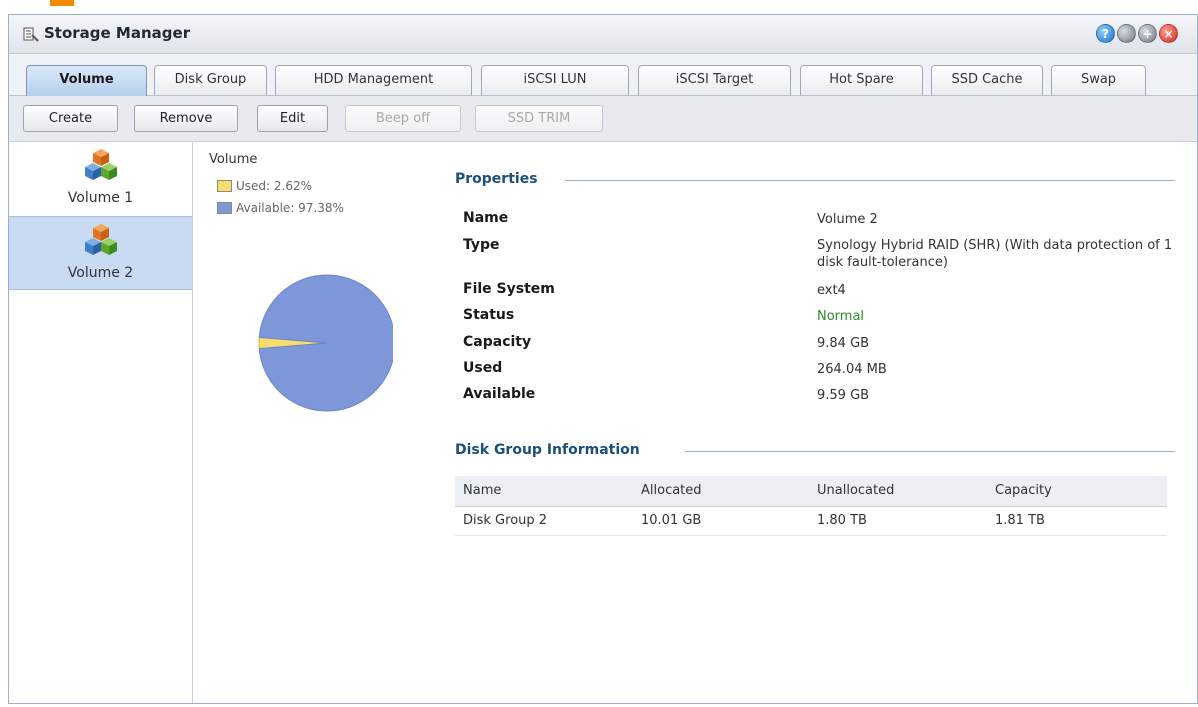  What do you see at coordinates (1020, 520) in the screenshot?
I see `cell-capacity: 1.81 TB` at bounding box center [1020, 520].